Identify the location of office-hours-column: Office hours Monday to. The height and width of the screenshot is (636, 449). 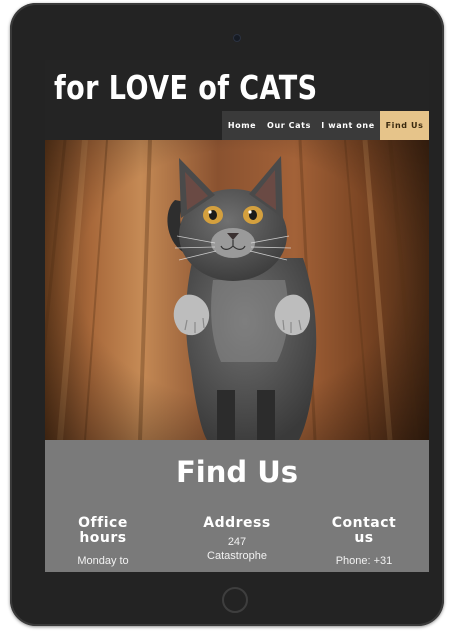
(103, 542).